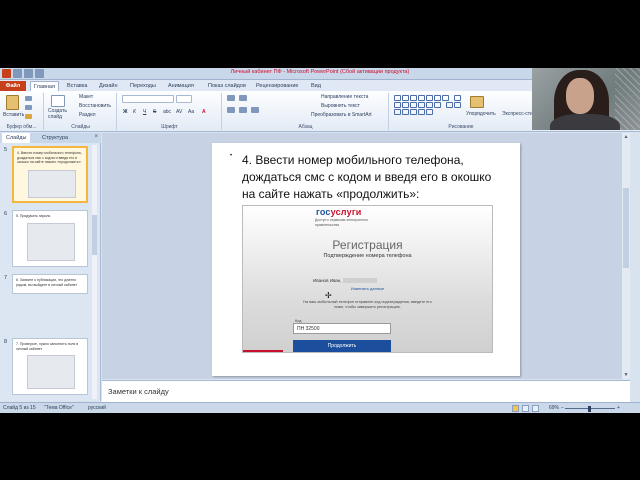 Image resolution: width=640 pixels, height=480 pixels. I want to click on presenter-face, so click(580, 96).